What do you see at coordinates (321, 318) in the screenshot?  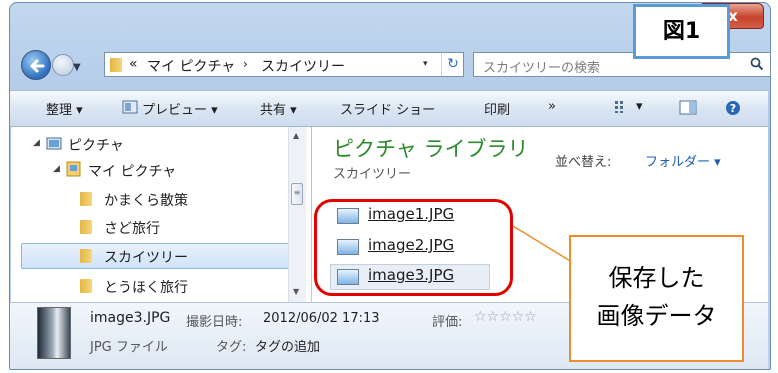 I see `details-date-value: 2012/06/02 17:13` at bounding box center [321, 318].